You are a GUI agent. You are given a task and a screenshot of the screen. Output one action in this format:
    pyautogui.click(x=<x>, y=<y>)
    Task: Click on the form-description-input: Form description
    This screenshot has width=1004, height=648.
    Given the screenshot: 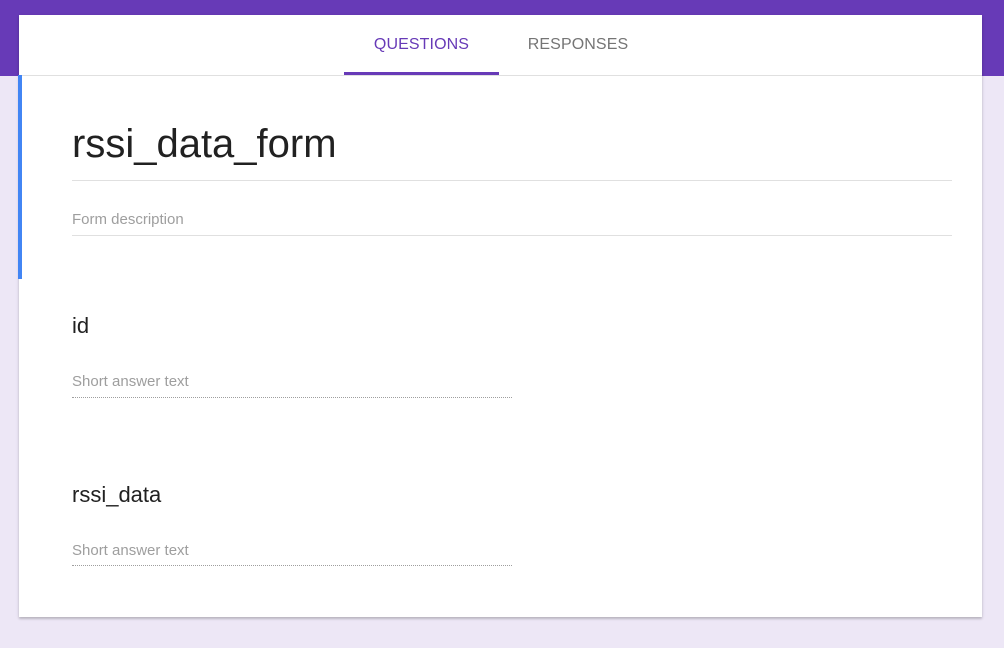 What is the action you would take?
    pyautogui.click(x=128, y=220)
    